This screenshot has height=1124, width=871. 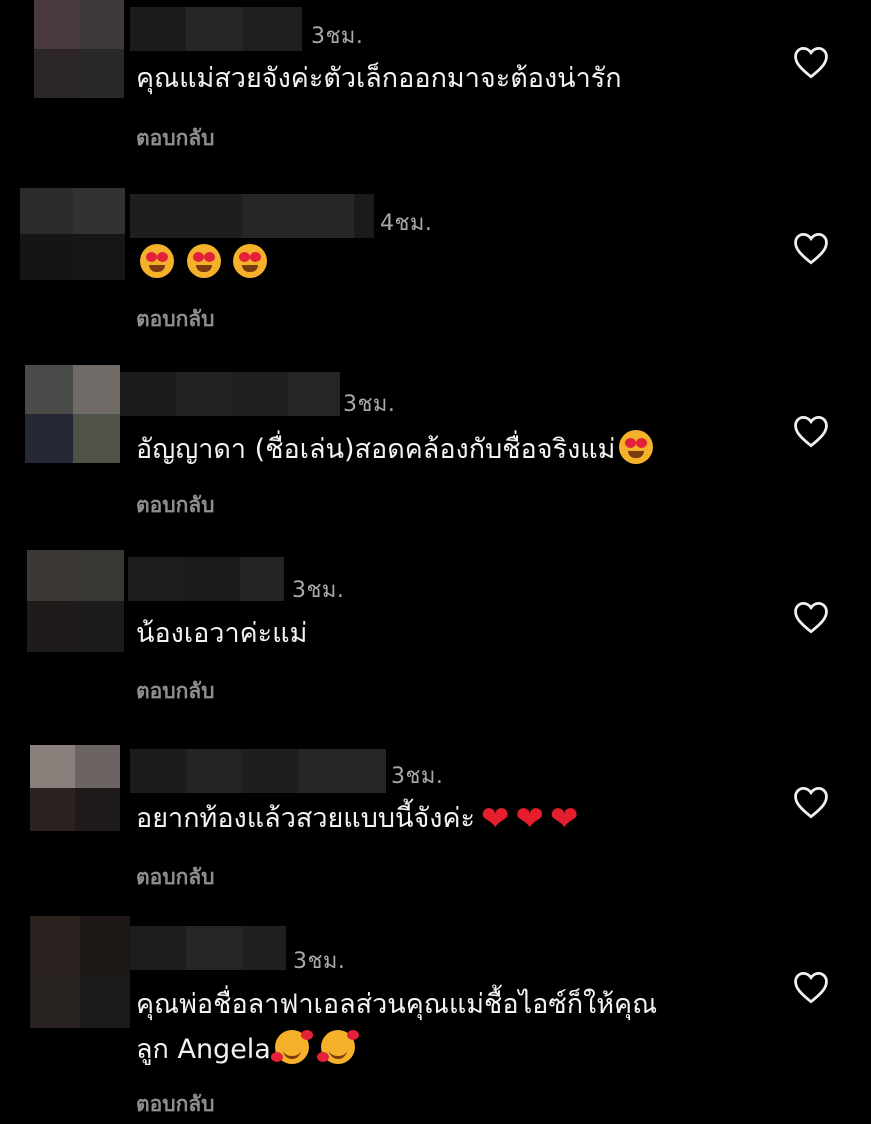 I want to click on comment-time: 4ชม., so click(x=406, y=223).